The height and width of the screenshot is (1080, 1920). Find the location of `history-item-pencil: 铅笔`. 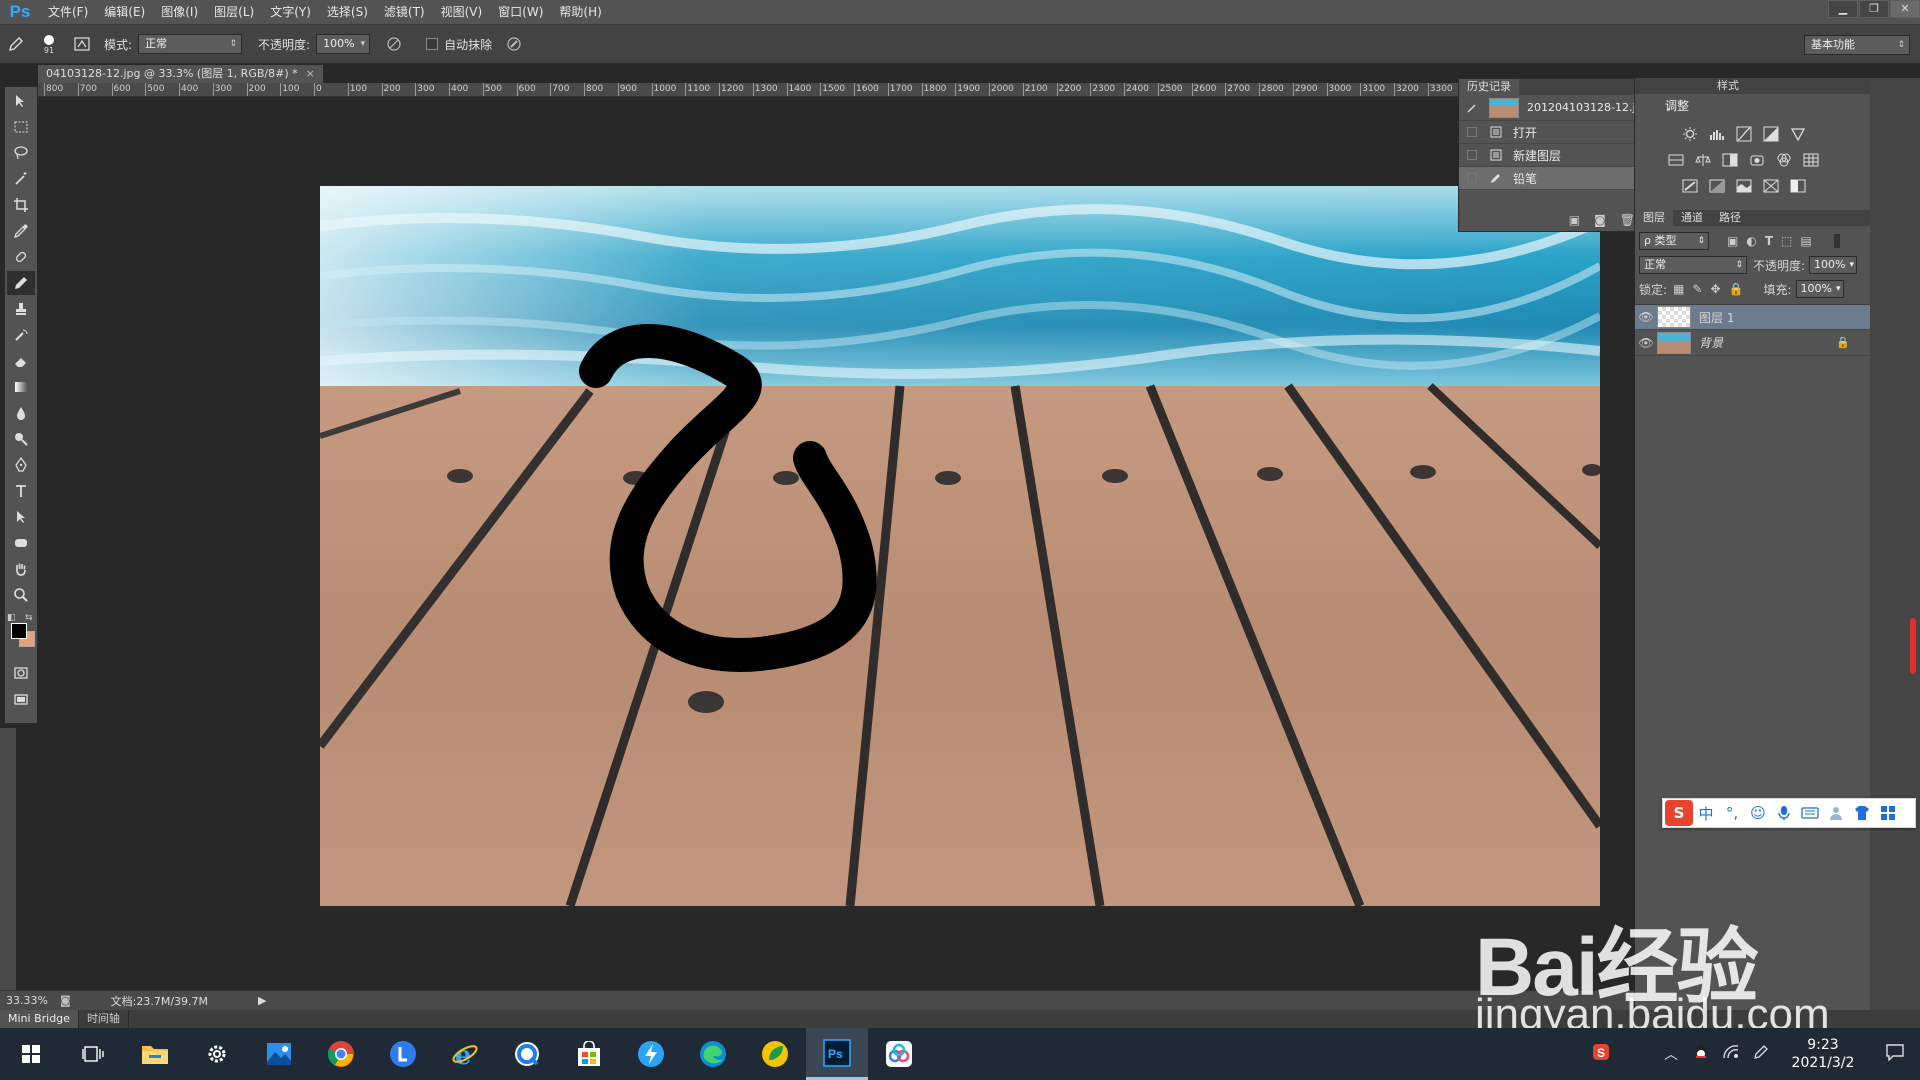

history-item-pencil: 铅笔 is located at coordinates (1556, 178).